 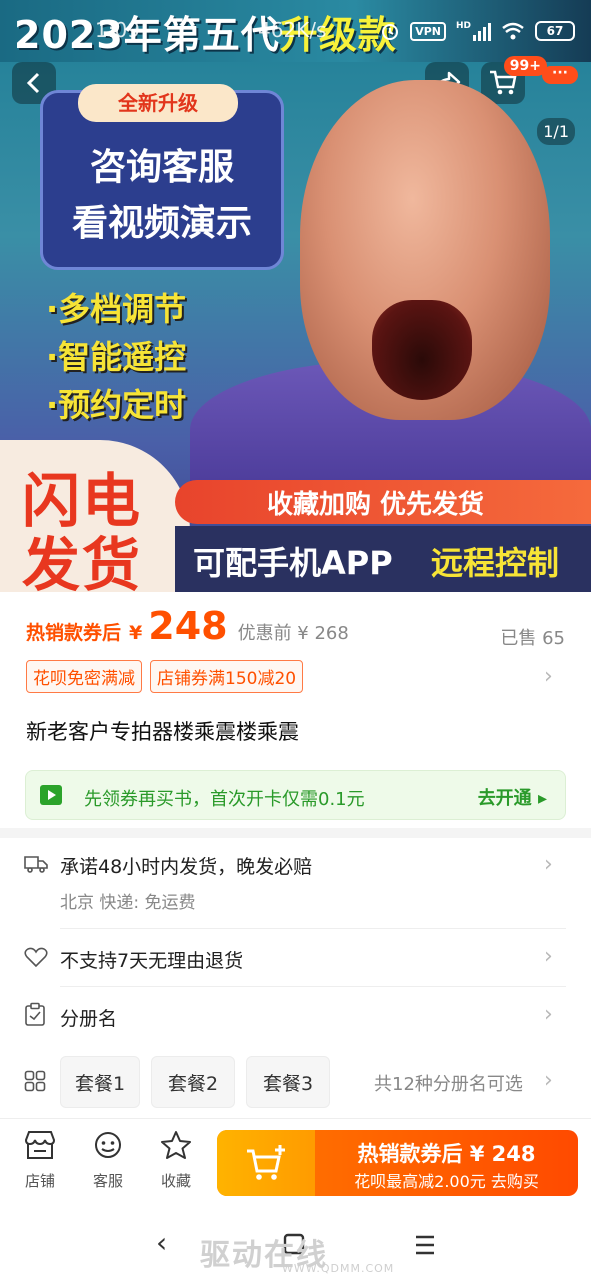 What do you see at coordinates (293, 563) in the screenshot?
I see `app-control-text: 可配手机APP` at bounding box center [293, 563].